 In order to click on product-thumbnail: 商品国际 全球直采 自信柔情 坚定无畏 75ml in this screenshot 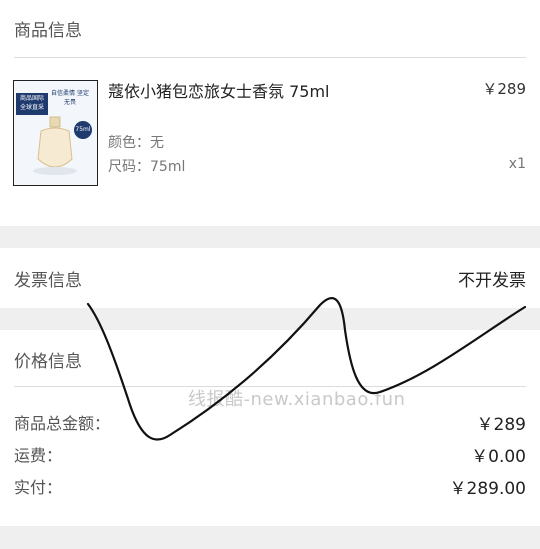, I will do `click(55, 133)`.